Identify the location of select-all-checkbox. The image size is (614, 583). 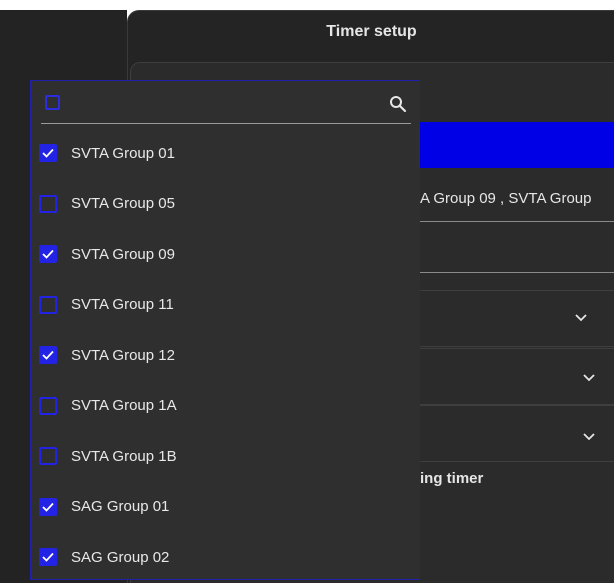
(52, 102).